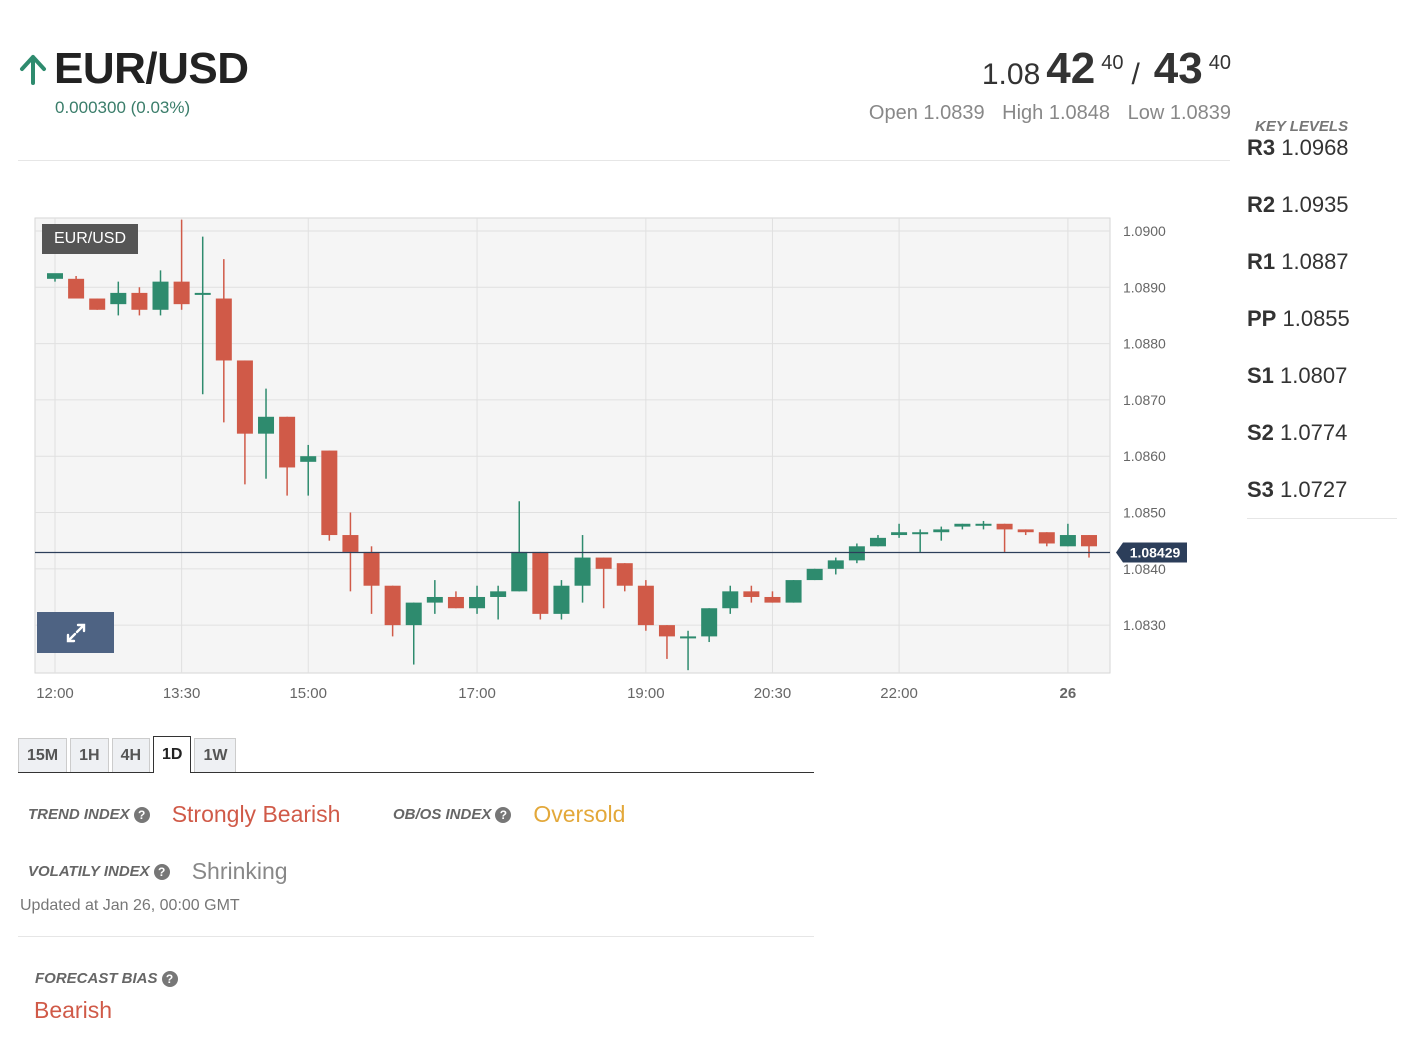 Image resolution: width=1405 pixels, height=1051 pixels. What do you see at coordinates (1260, 432) in the screenshot?
I see `key-level-name: S2` at bounding box center [1260, 432].